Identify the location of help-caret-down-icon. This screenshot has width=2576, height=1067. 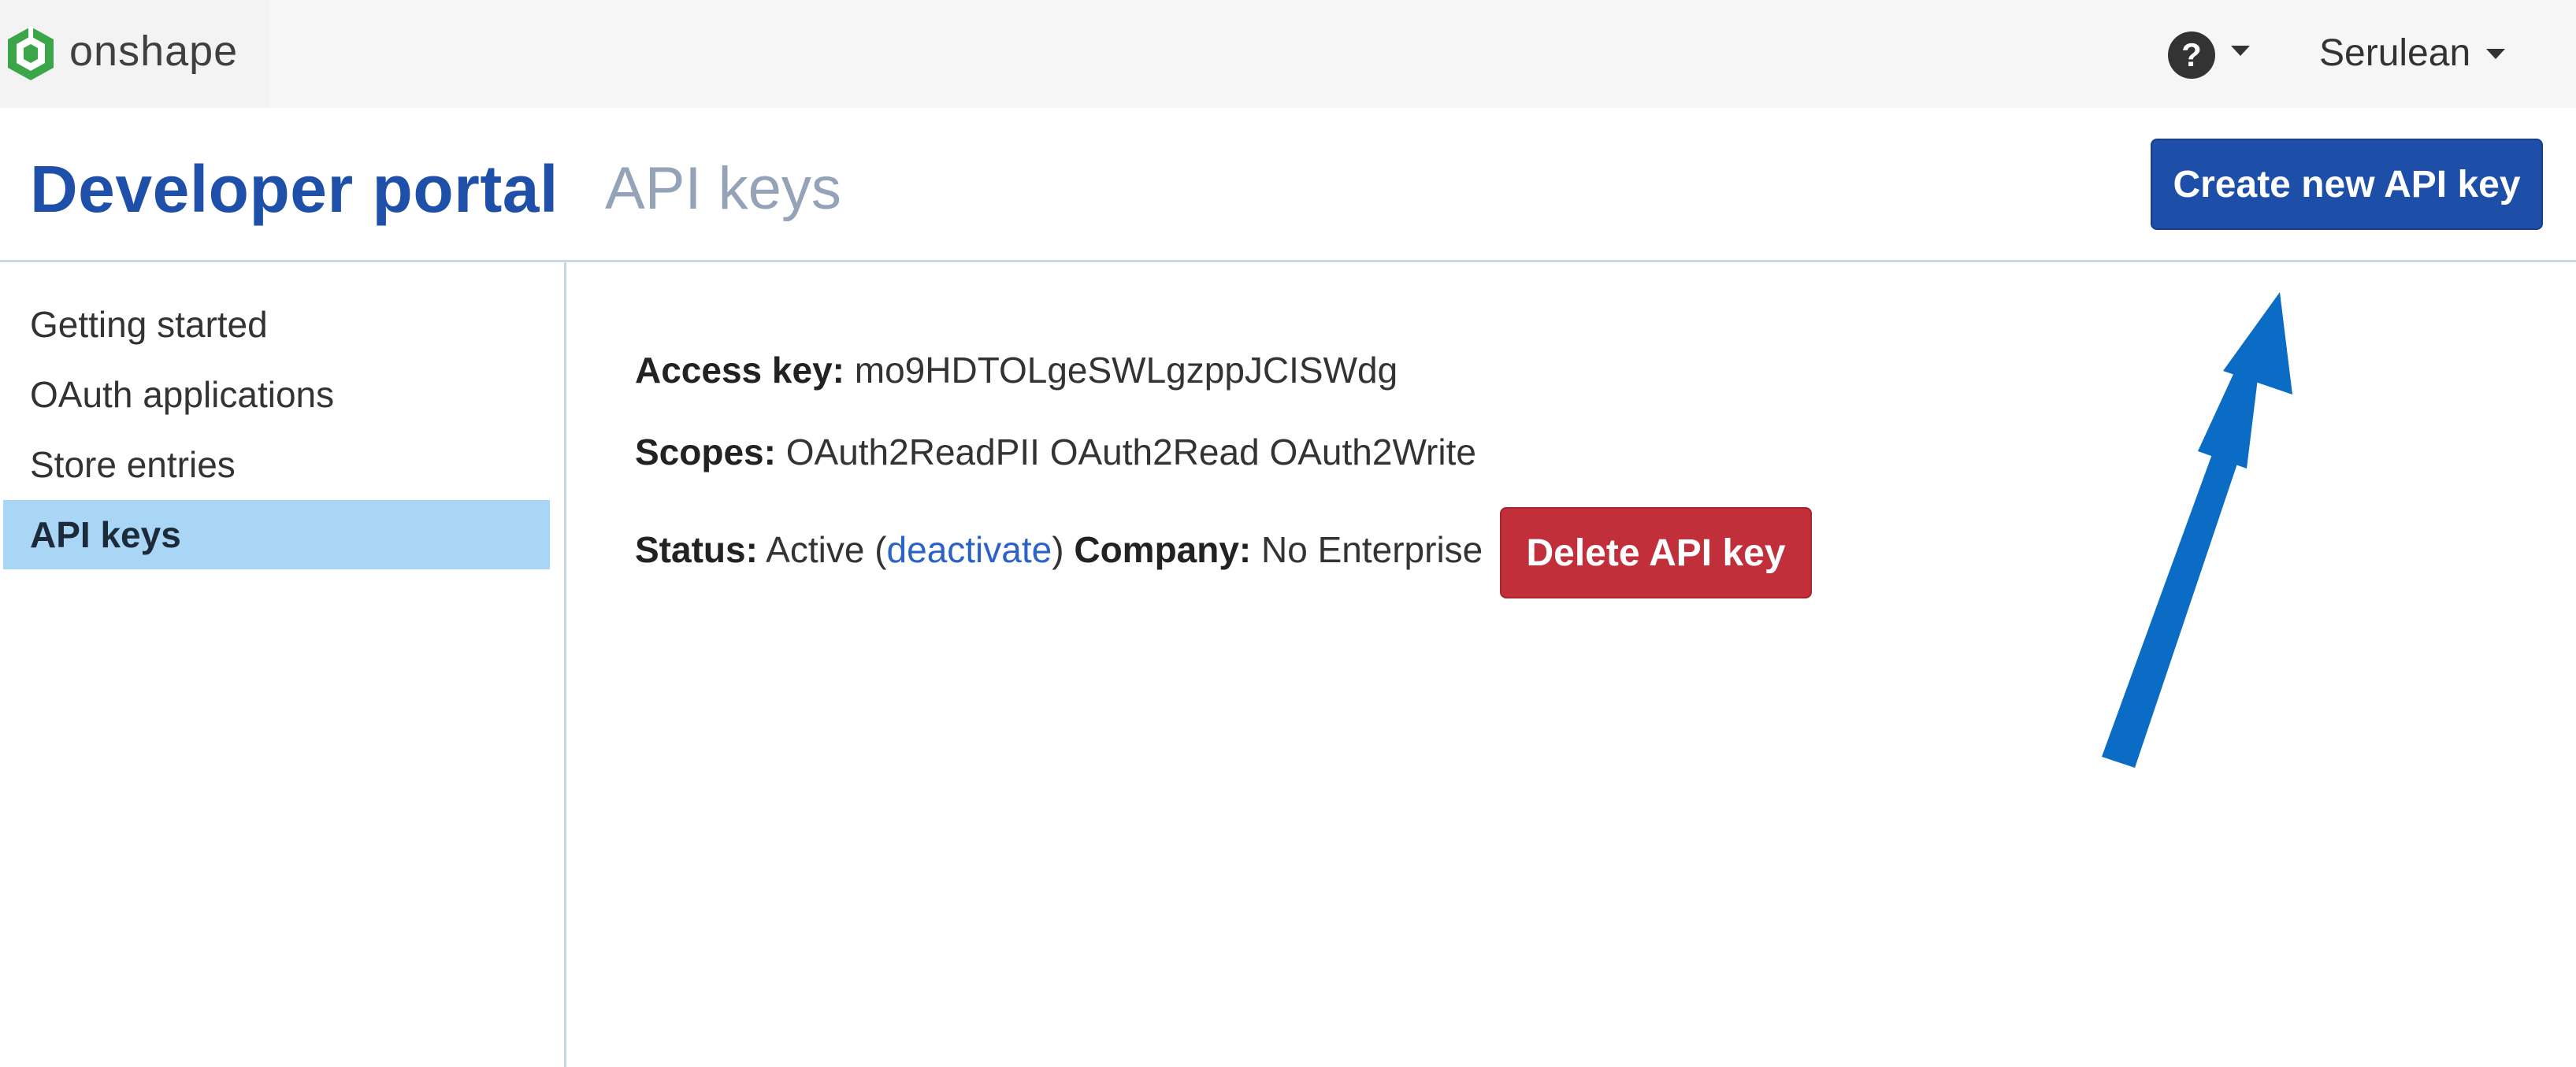
(2240, 51).